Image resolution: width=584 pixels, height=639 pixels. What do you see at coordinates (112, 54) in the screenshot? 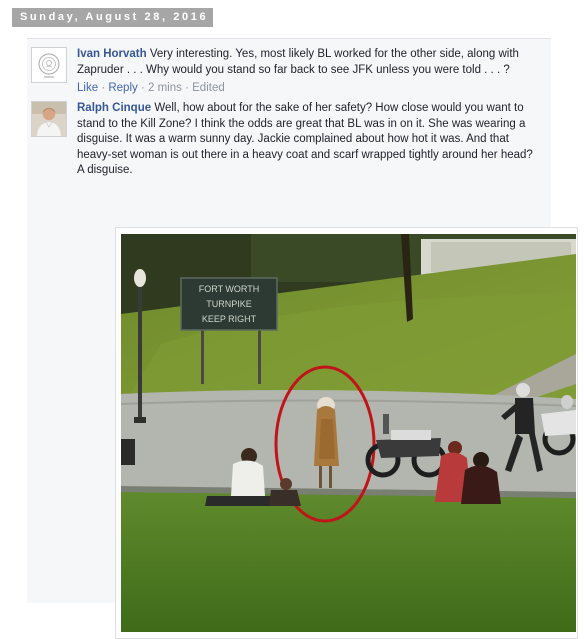
I see `comment-author: Ivan Horvath` at bounding box center [112, 54].